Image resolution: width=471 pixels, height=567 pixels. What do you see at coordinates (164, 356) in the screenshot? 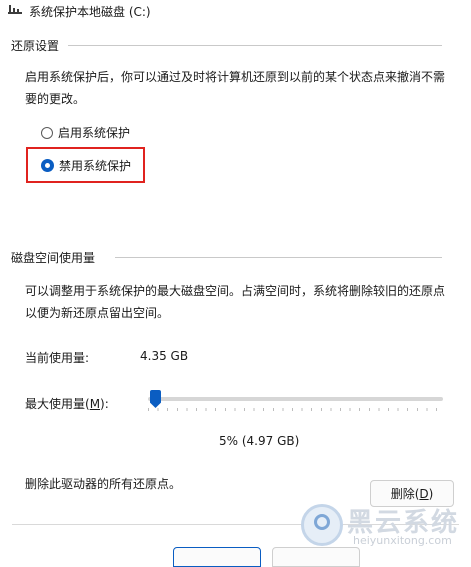
I see `current-usage-value: 4.35 GB` at bounding box center [164, 356].